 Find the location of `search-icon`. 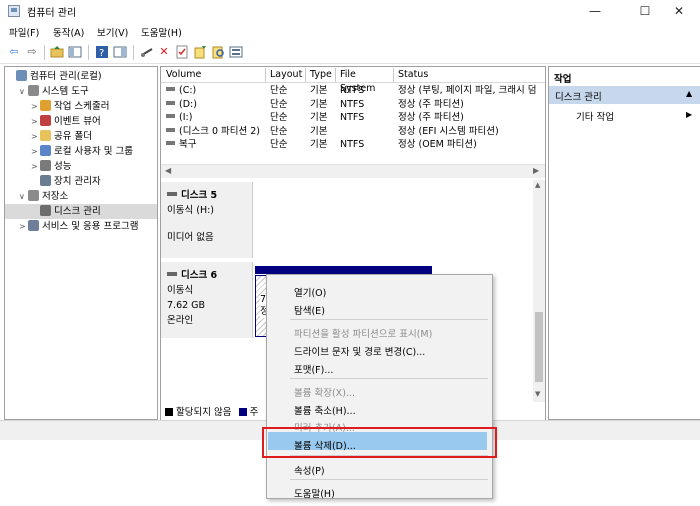

search-icon is located at coordinates (218, 52).